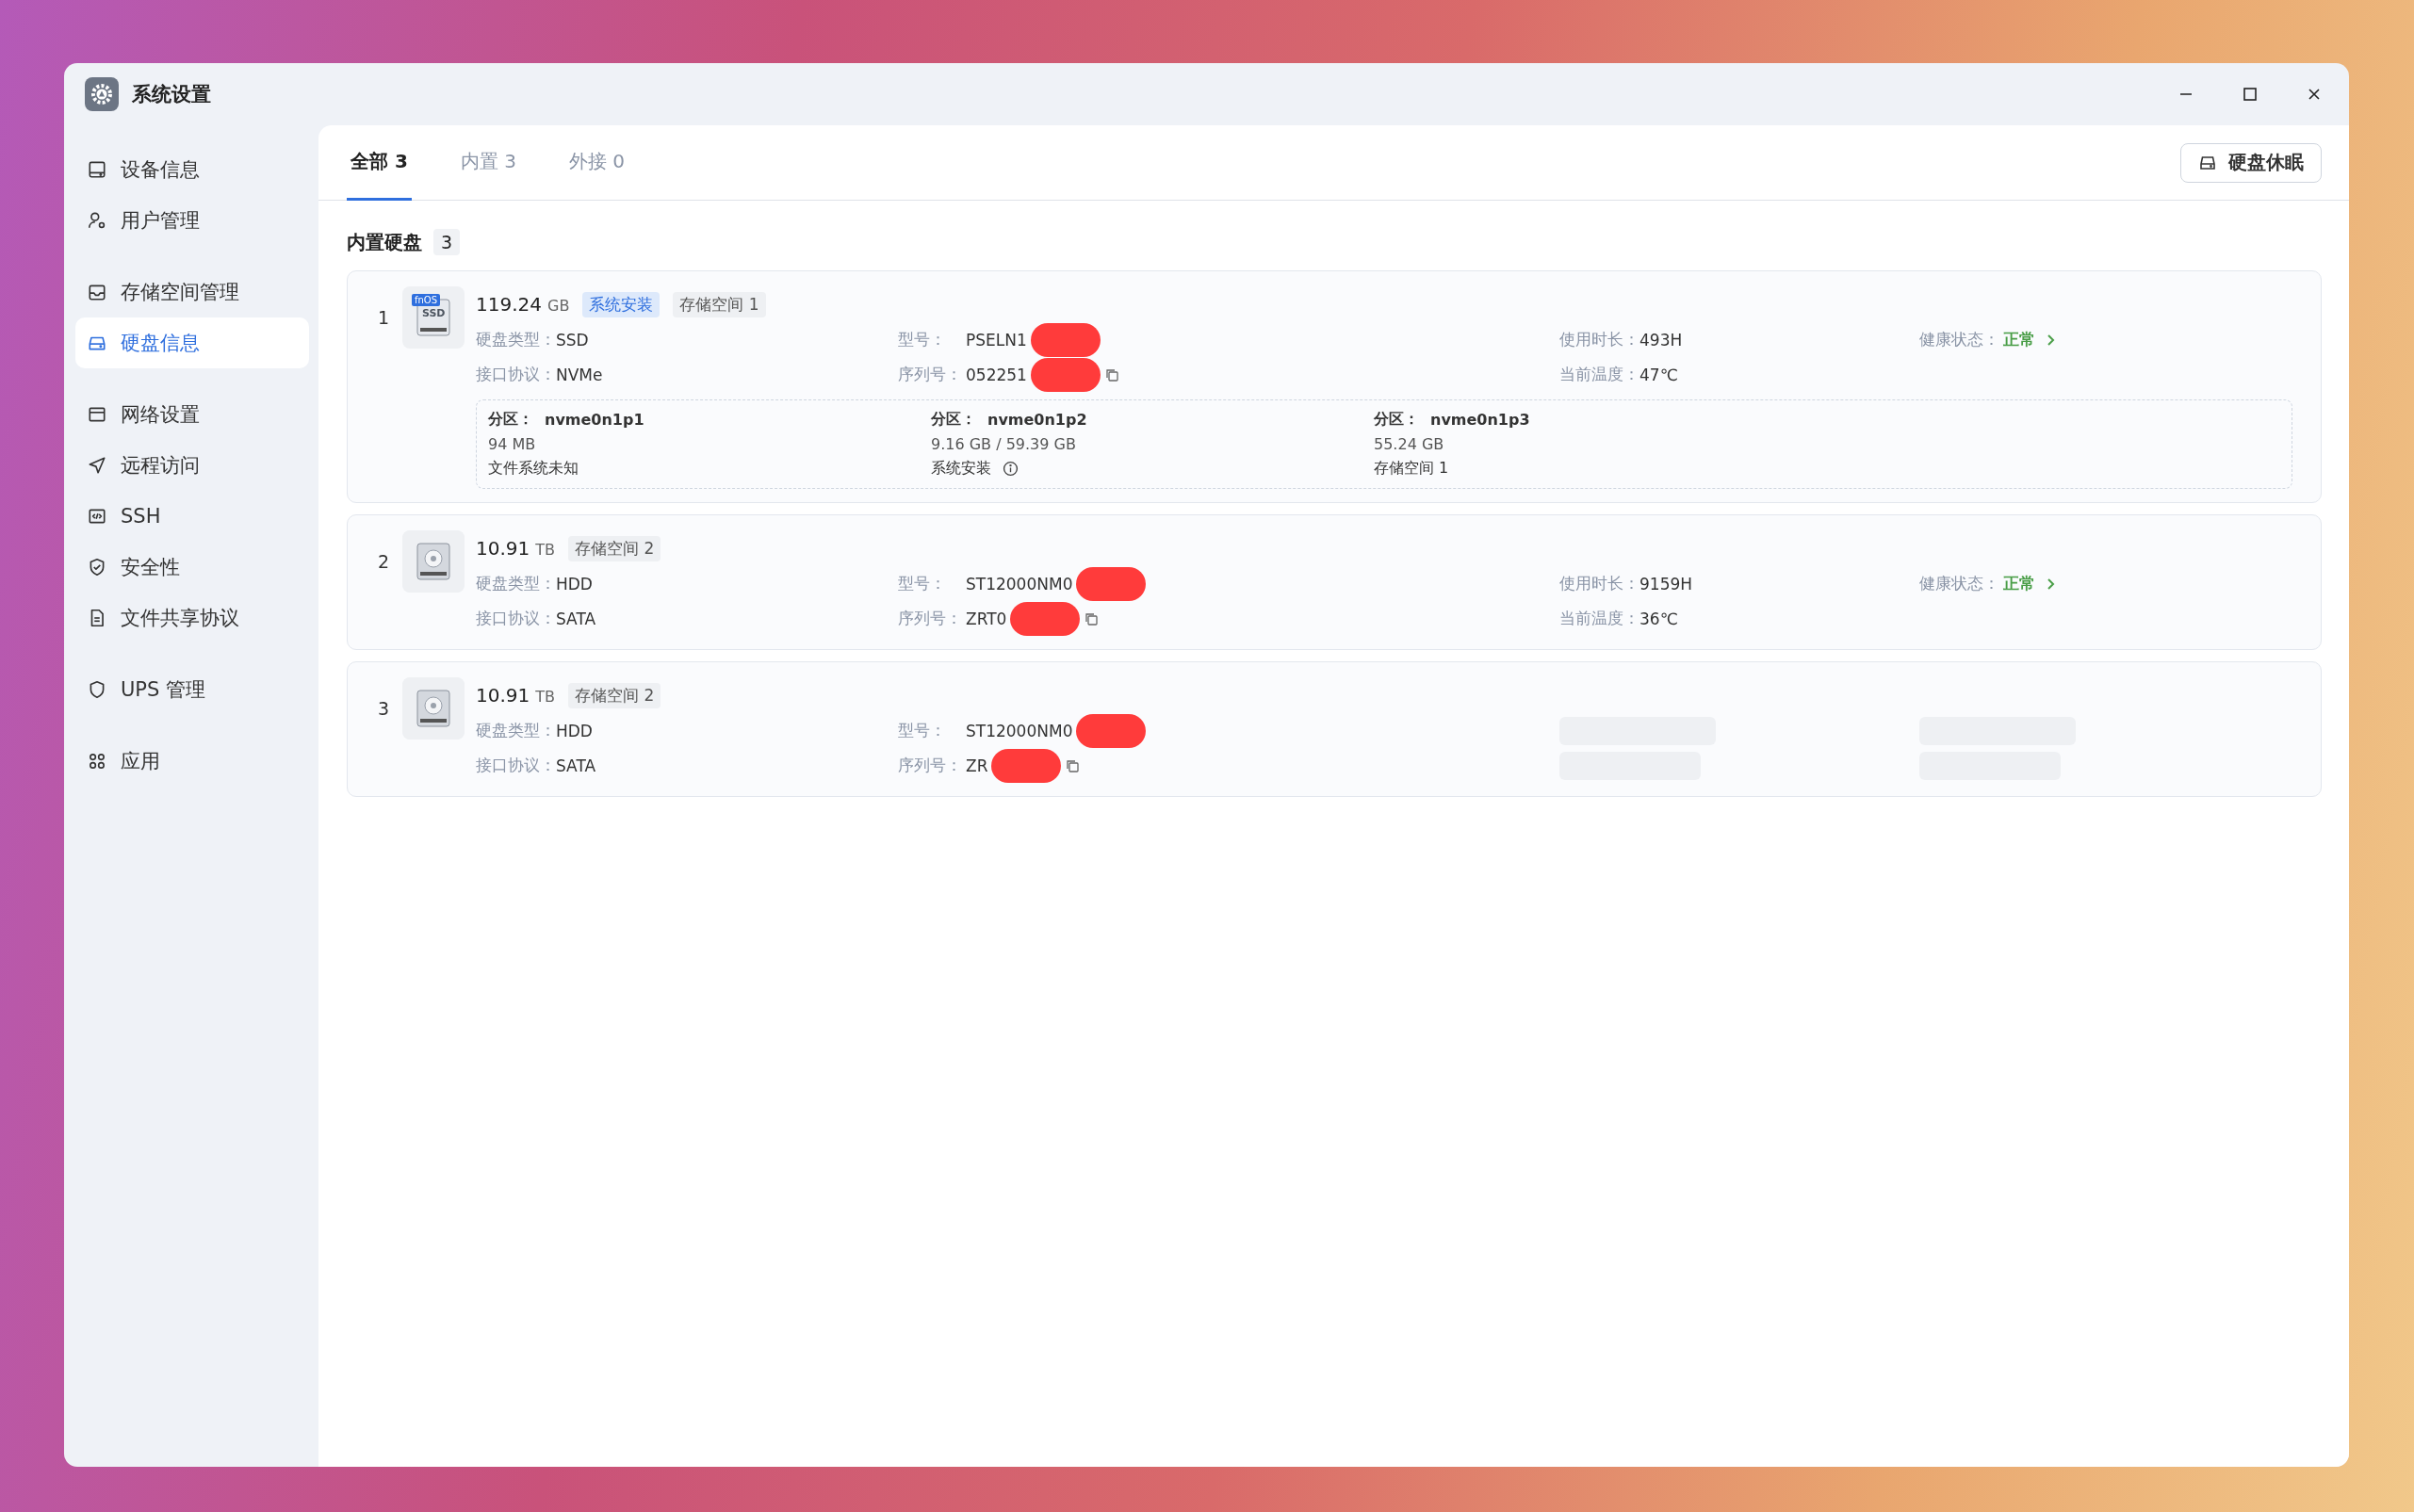 The image size is (2414, 1512). Describe the element at coordinates (1666, 583) in the screenshot. I see `field-value: 9159H` at that location.